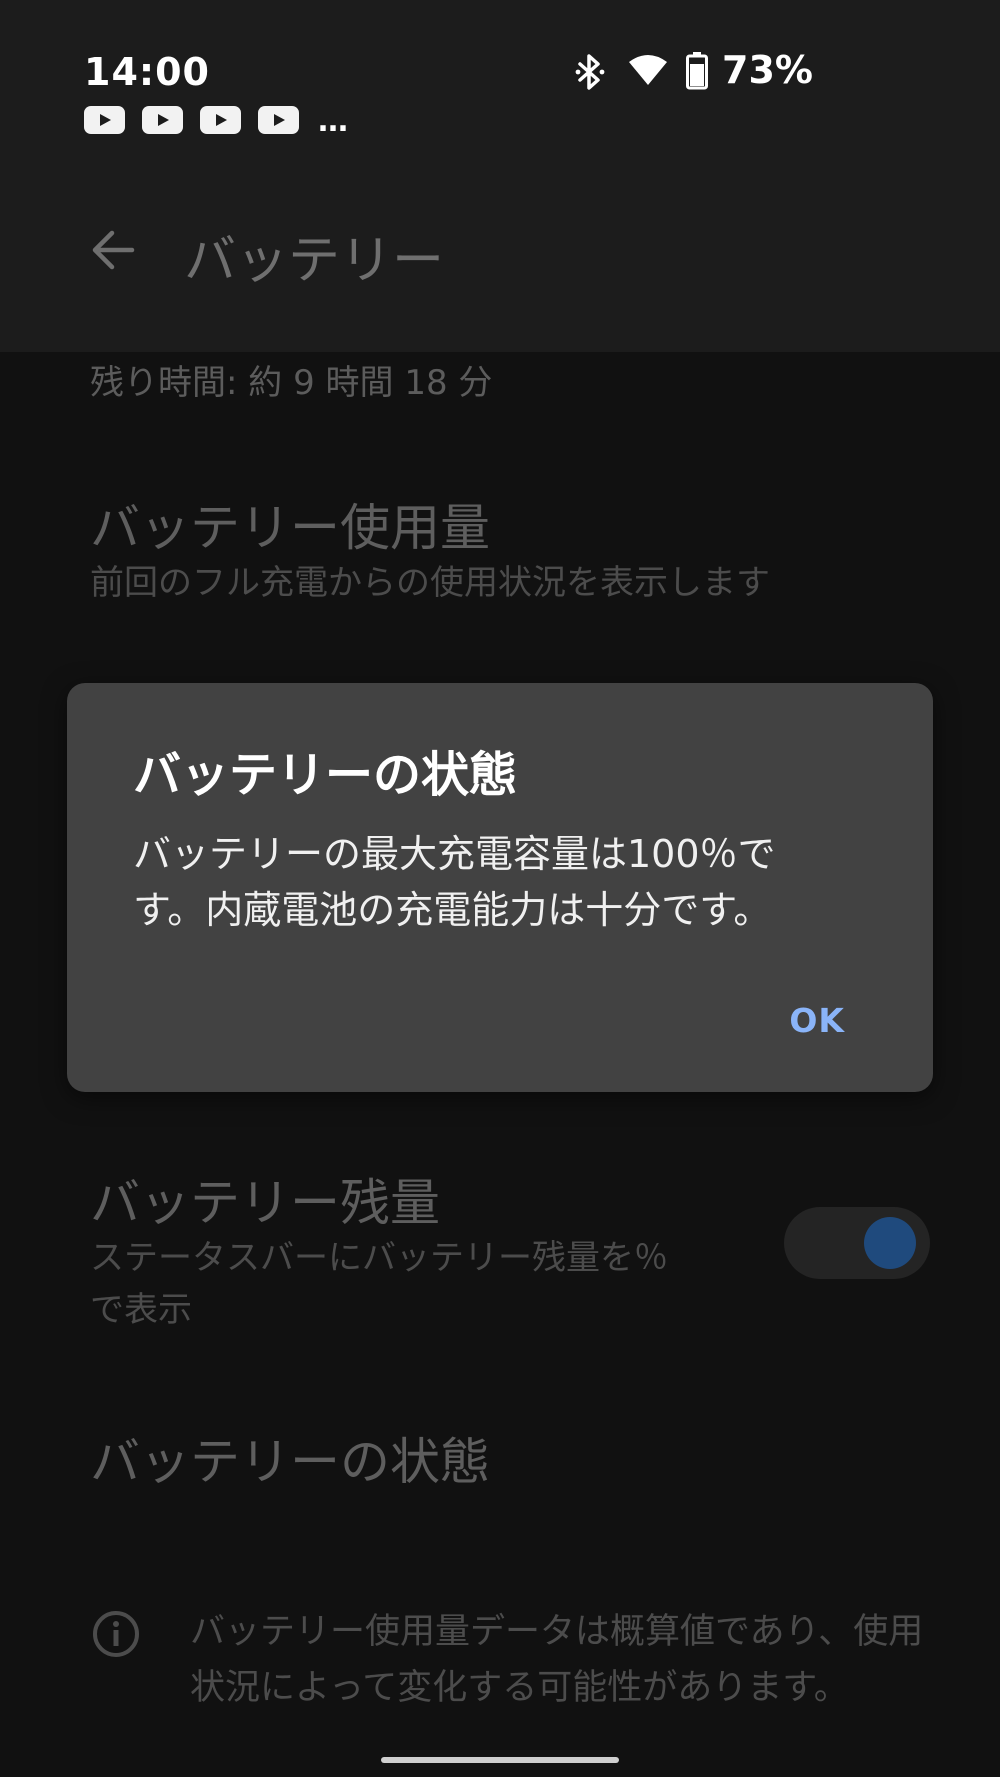 This screenshot has width=1000, height=1777. What do you see at coordinates (500, 1760) in the screenshot?
I see `home-indicator` at bounding box center [500, 1760].